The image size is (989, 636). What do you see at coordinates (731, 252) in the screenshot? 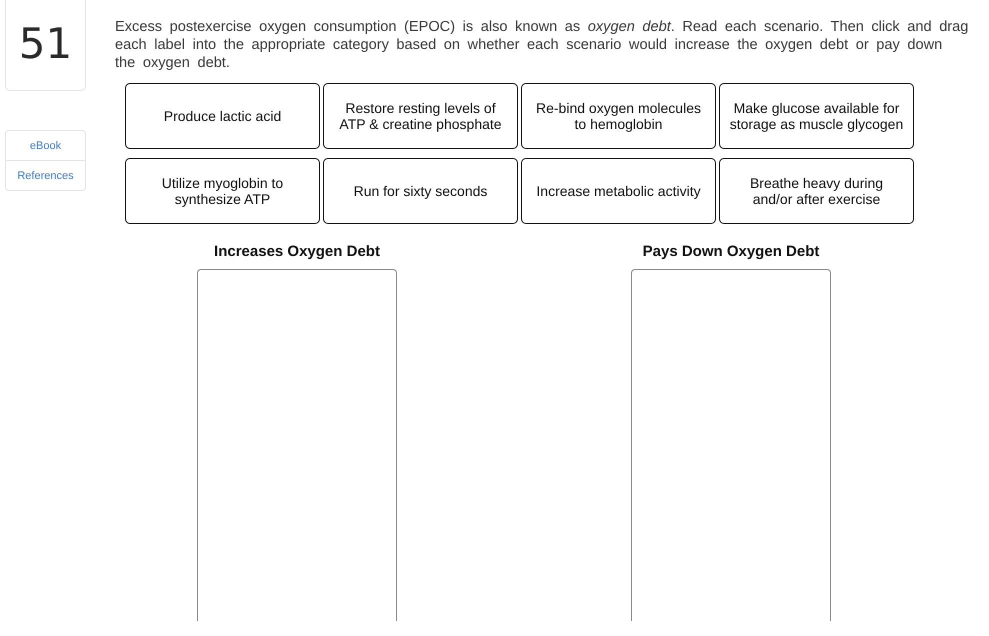
I see `category-title: Pays Down Oxygen Debt` at bounding box center [731, 252].